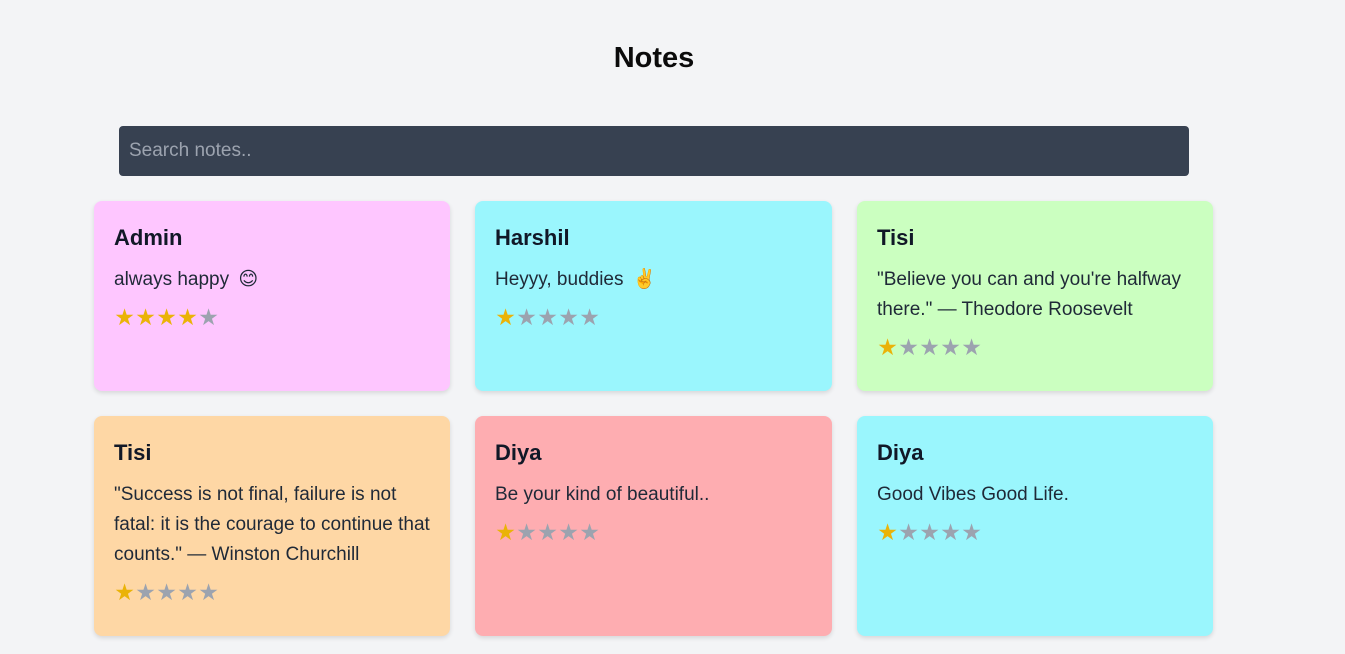 This screenshot has width=1345, height=654. What do you see at coordinates (973, 494) in the screenshot?
I see `note-text: Good Vibes Good Life.` at bounding box center [973, 494].